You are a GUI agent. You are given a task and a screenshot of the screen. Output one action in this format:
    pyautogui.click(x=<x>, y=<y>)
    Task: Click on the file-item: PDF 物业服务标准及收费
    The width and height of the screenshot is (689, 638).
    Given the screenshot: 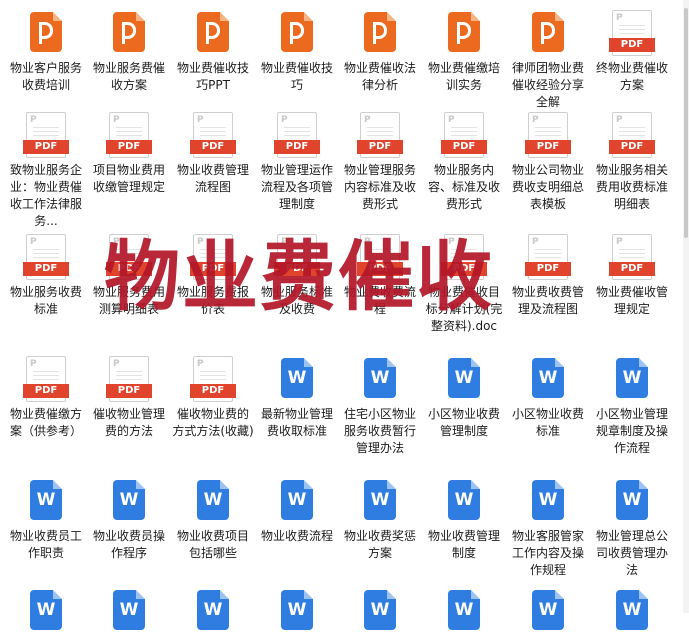 What is the action you would take?
    pyautogui.click(x=297, y=276)
    